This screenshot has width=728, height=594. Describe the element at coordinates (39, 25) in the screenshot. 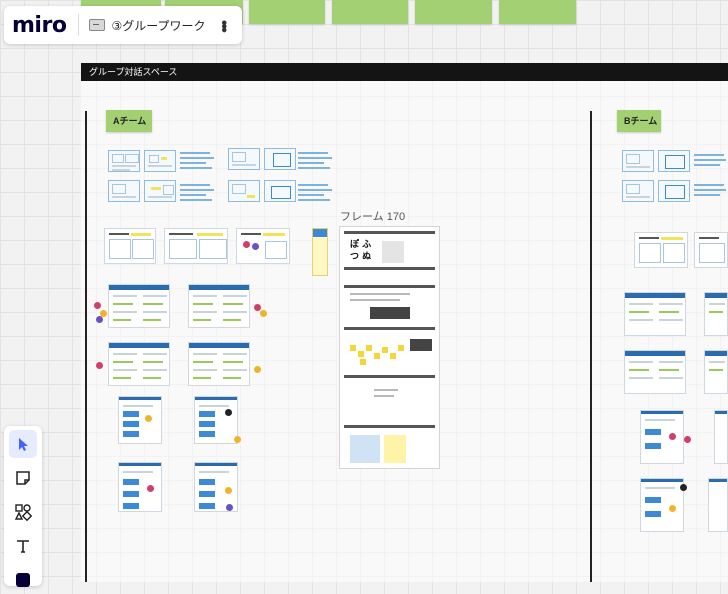

I see `miro-logo: miro` at that location.